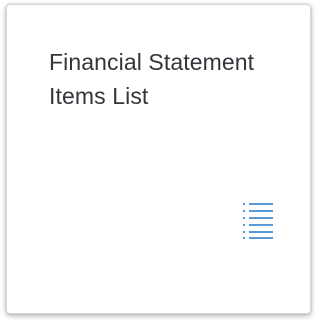  What do you see at coordinates (99, 96) in the screenshot?
I see `tile-title-line-2: Items List` at bounding box center [99, 96].